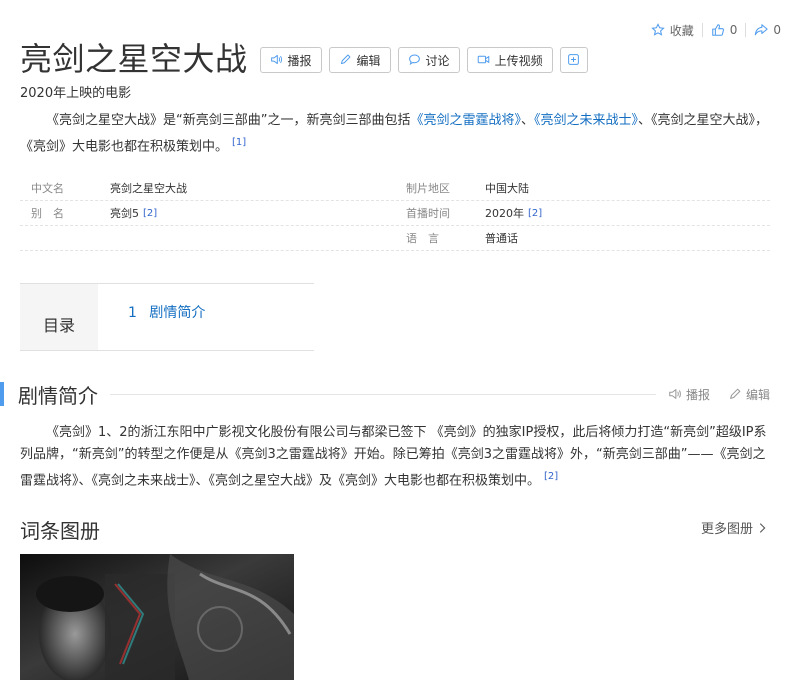 This screenshot has width=789, height=680. I want to click on summary-text: 《亮剑之星空大战》是“新亮剑三部曲”之一，新亮剑三部曲包括, so click(228, 120).